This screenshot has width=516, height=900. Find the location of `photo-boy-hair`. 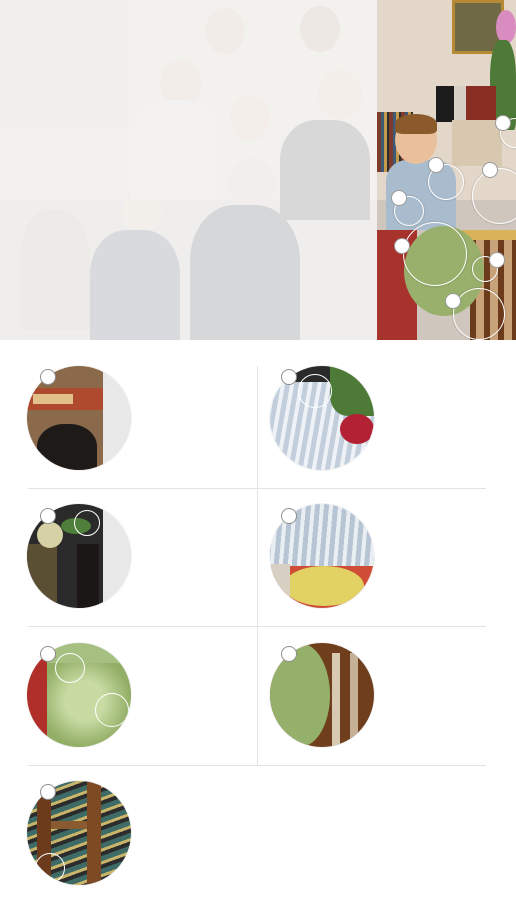

photo-boy-hair is located at coordinates (416, 124).